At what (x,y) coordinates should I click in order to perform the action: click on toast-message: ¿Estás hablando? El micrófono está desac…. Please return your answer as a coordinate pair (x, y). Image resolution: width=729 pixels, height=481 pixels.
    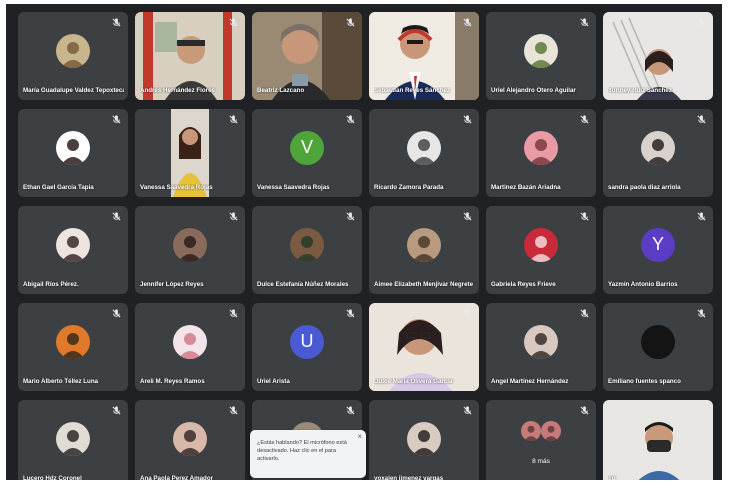
    Looking at the image, I should click on (302, 451).